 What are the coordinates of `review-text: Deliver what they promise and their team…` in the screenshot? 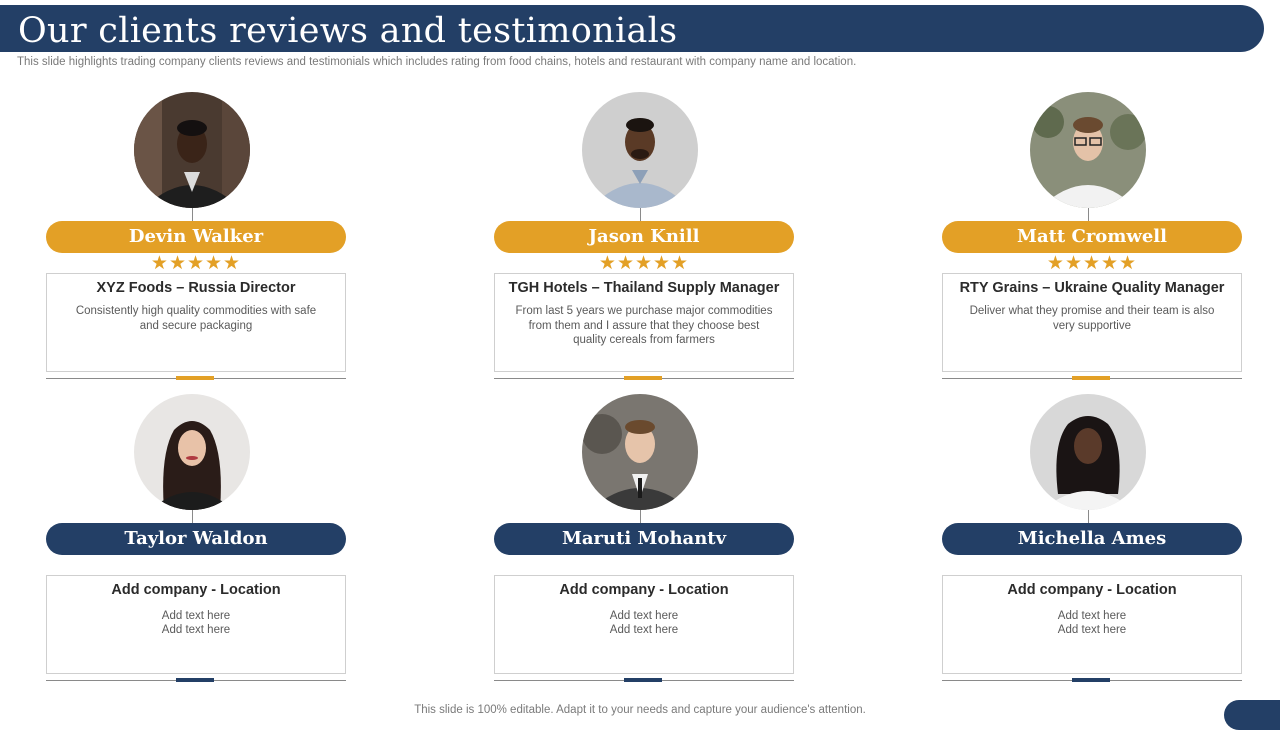 It's located at (1092, 318).